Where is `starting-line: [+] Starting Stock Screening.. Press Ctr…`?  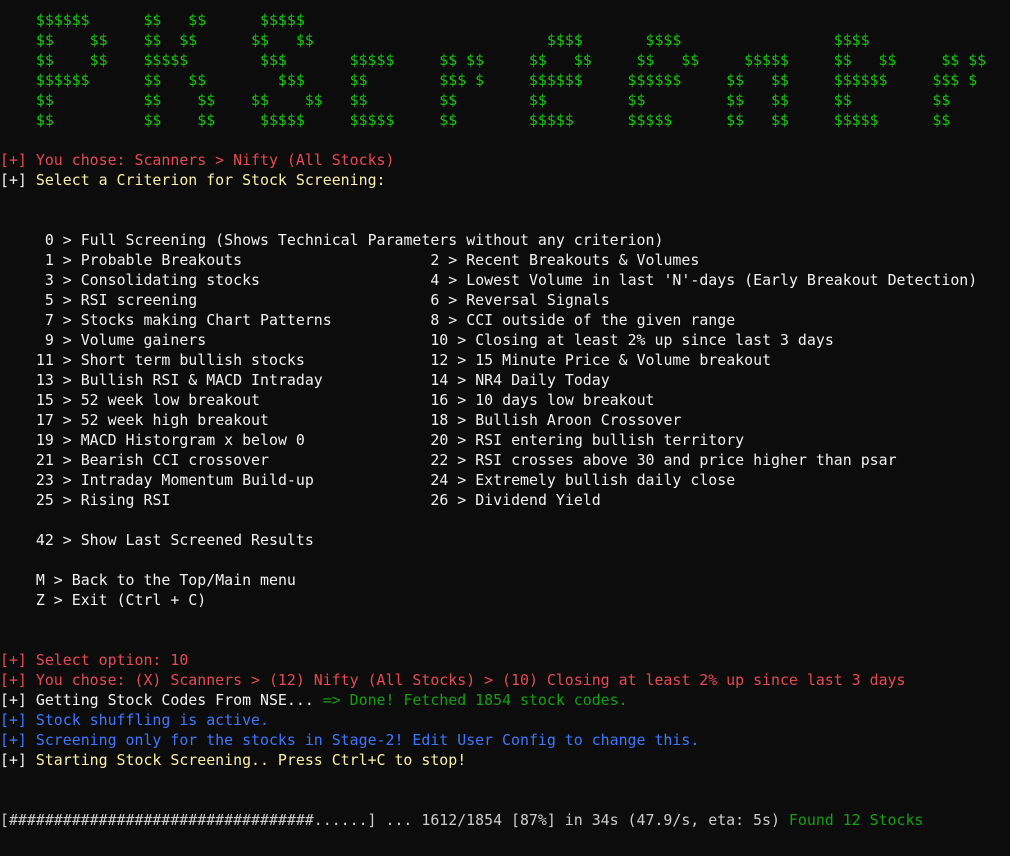
starting-line: [+] Starting Stock Screening.. Press Ctr… is located at coordinates (505, 760).